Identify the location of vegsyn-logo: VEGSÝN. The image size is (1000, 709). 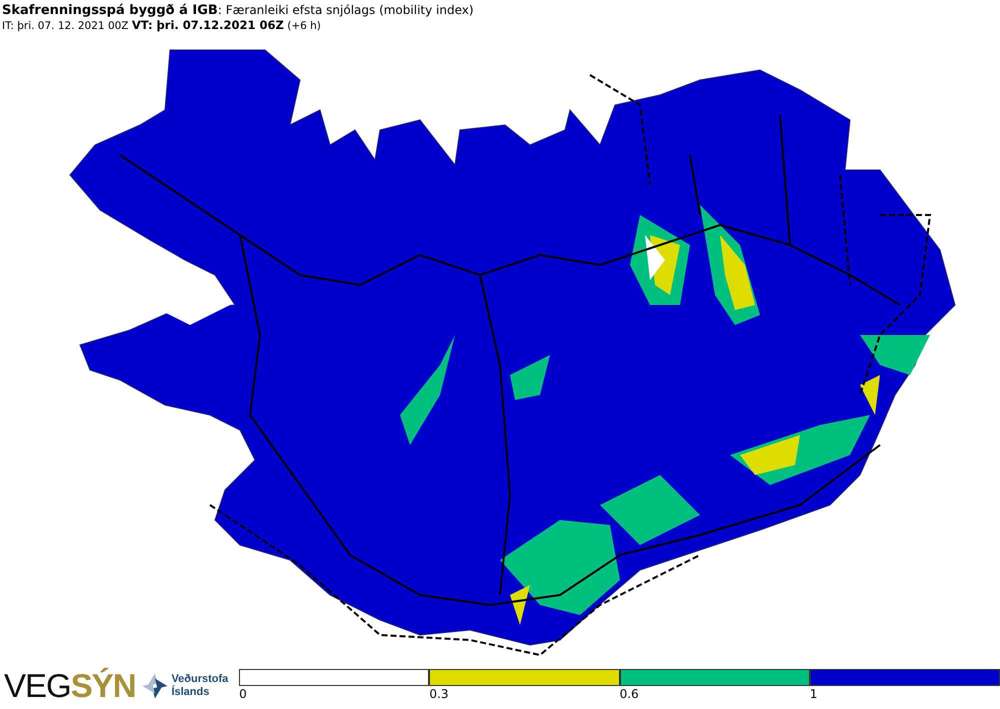
(70, 685).